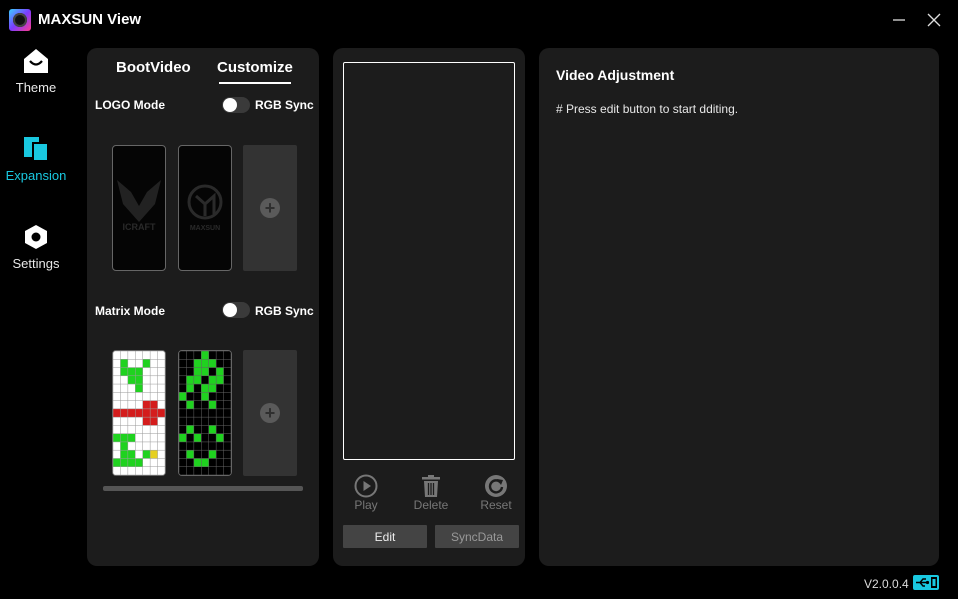 The height and width of the screenshot is (599, 958). I want to click on add-logo-button: +, so click(270, 208).